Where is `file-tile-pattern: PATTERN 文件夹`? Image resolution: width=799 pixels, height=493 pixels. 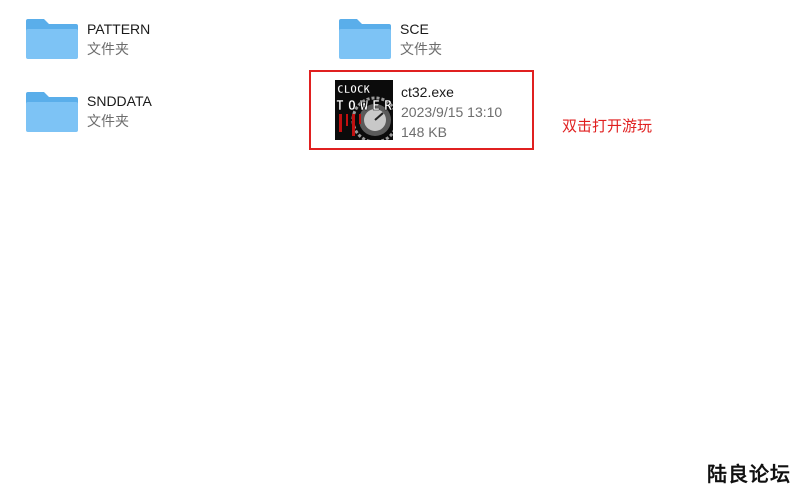 file-tile-pattern: PATTERN 文件夹 is located at coordinates (150, 35).